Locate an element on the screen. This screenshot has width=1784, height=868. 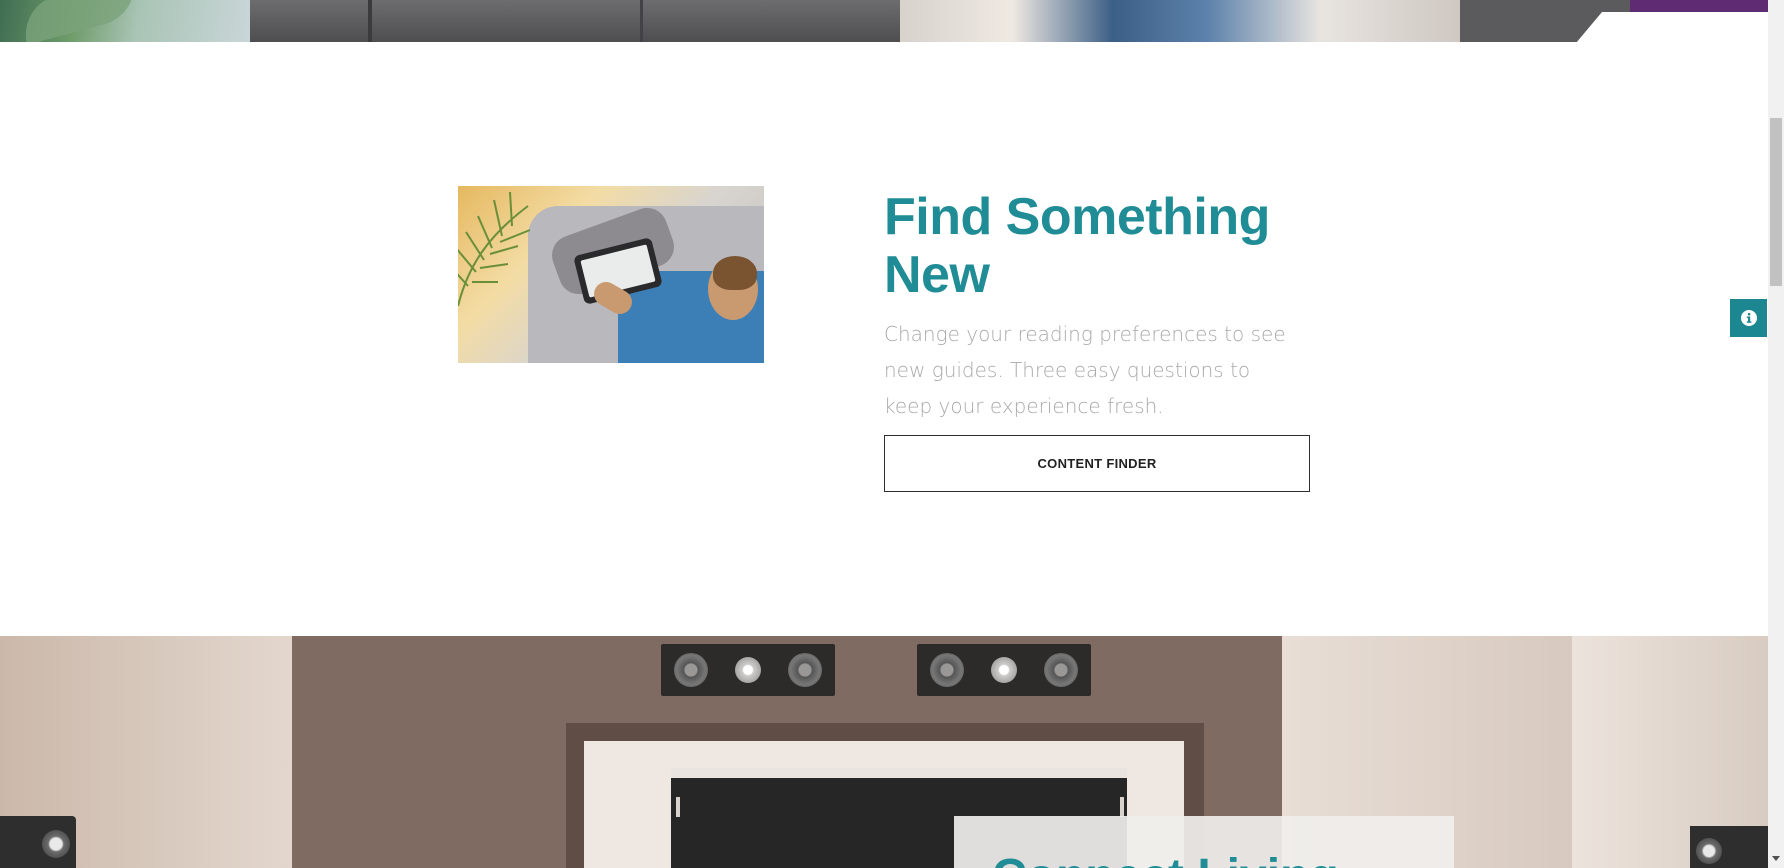
scroll-down-arrow-icon is located at coordinates (1776, 858).